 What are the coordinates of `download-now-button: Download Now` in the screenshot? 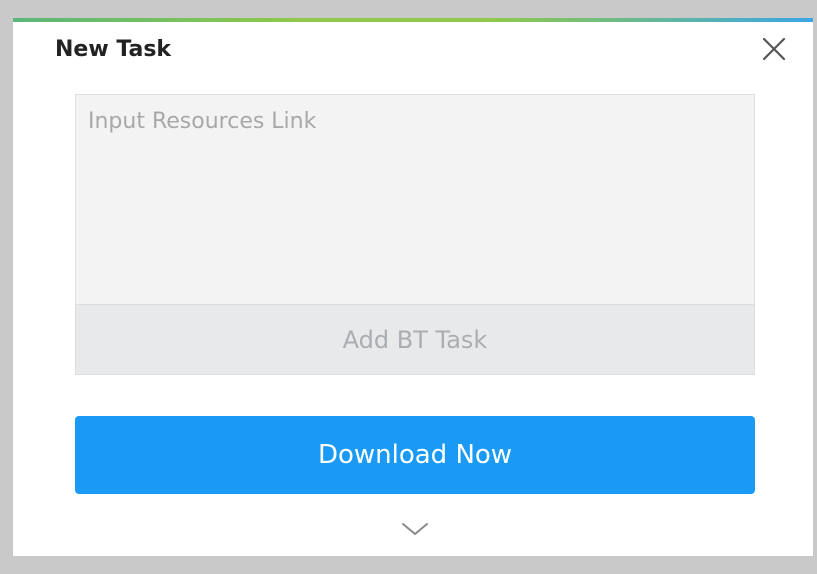 It's located at (415, 455).